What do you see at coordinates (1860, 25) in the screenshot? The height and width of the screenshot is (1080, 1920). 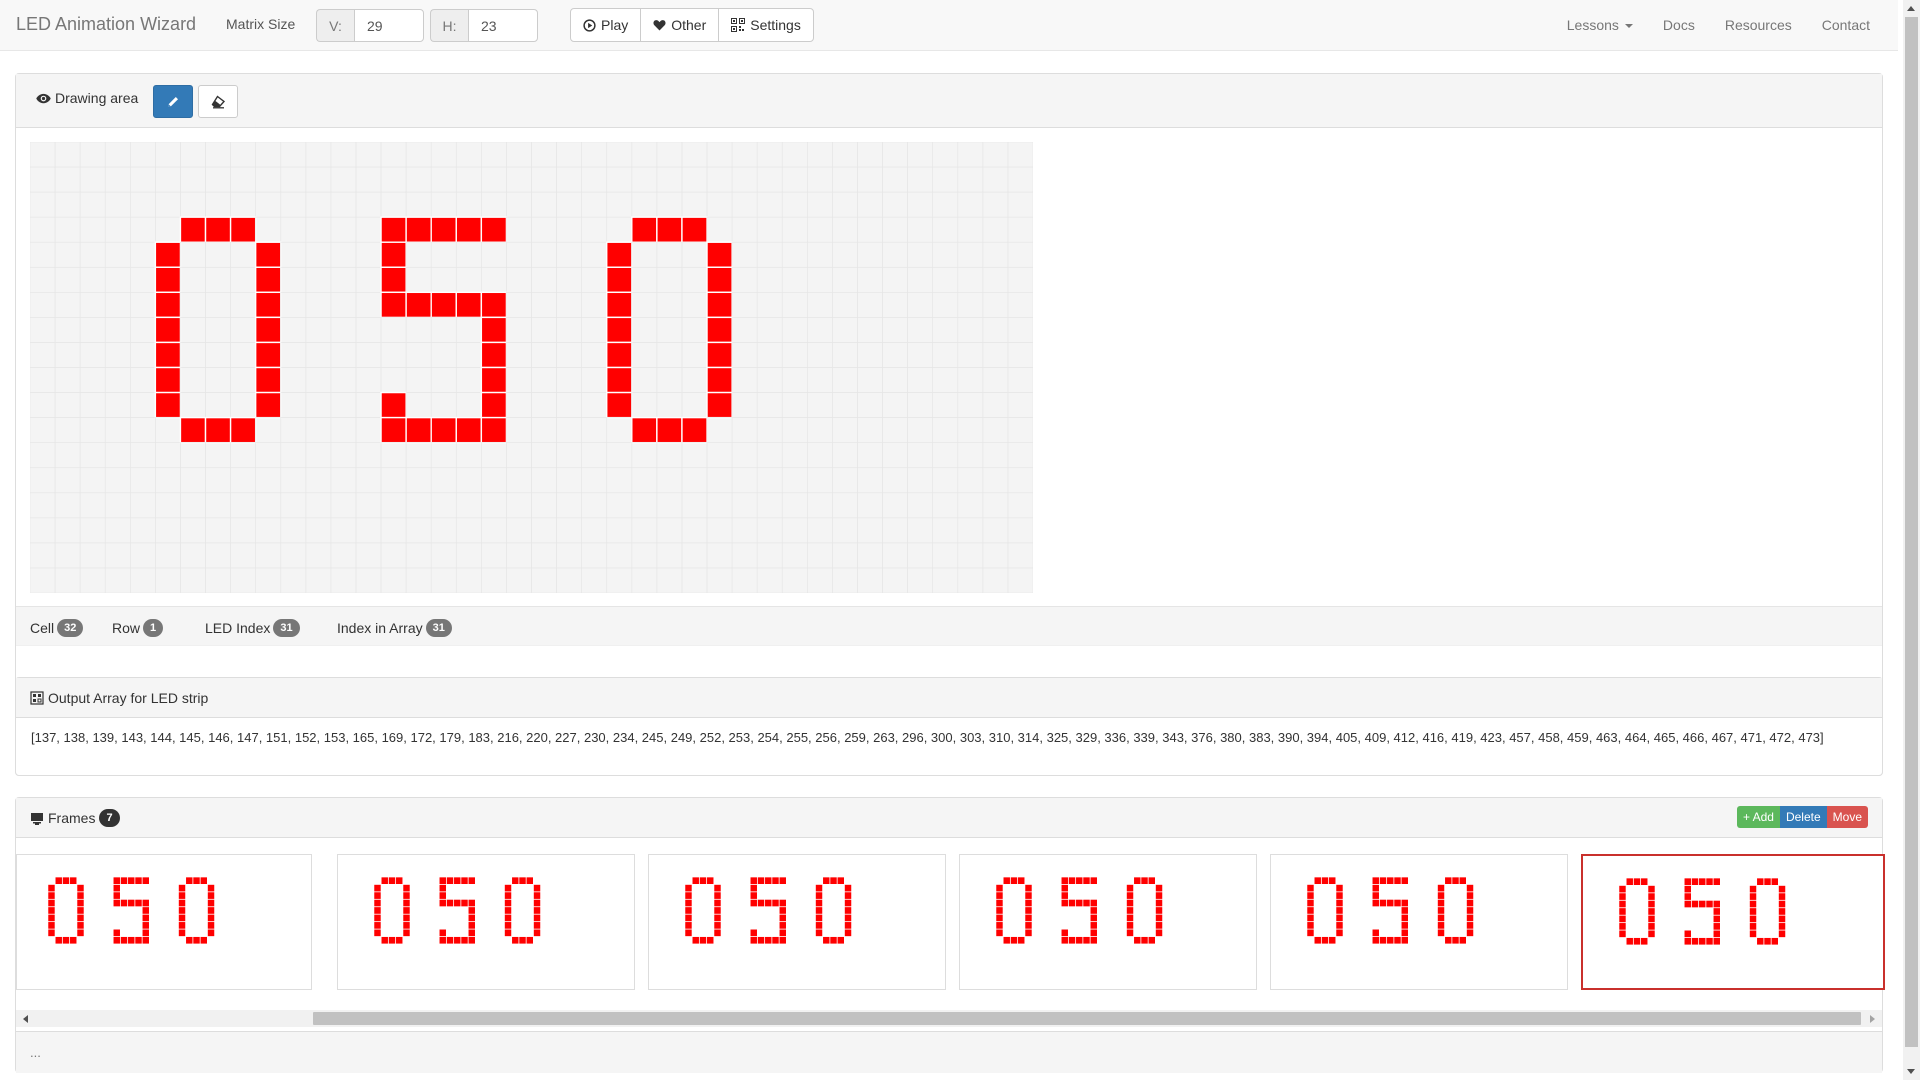 I see `nav-contact: Contact` at bounding box center [1860, 25].